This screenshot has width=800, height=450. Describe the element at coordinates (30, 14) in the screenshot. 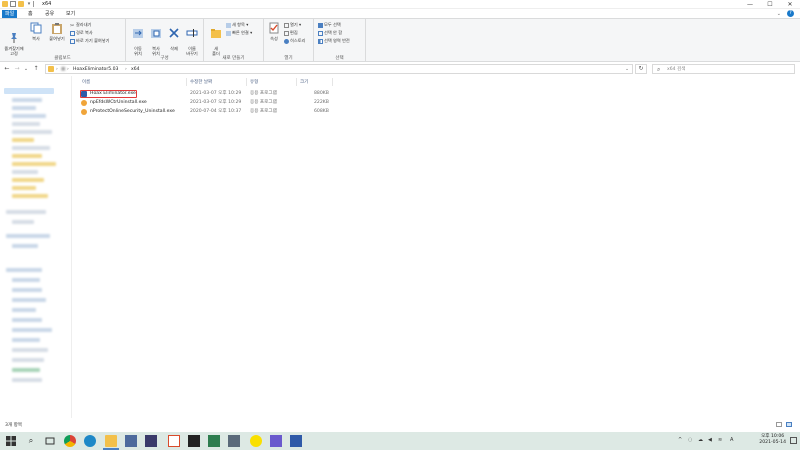

I see `tab-home: 홈` at that location.